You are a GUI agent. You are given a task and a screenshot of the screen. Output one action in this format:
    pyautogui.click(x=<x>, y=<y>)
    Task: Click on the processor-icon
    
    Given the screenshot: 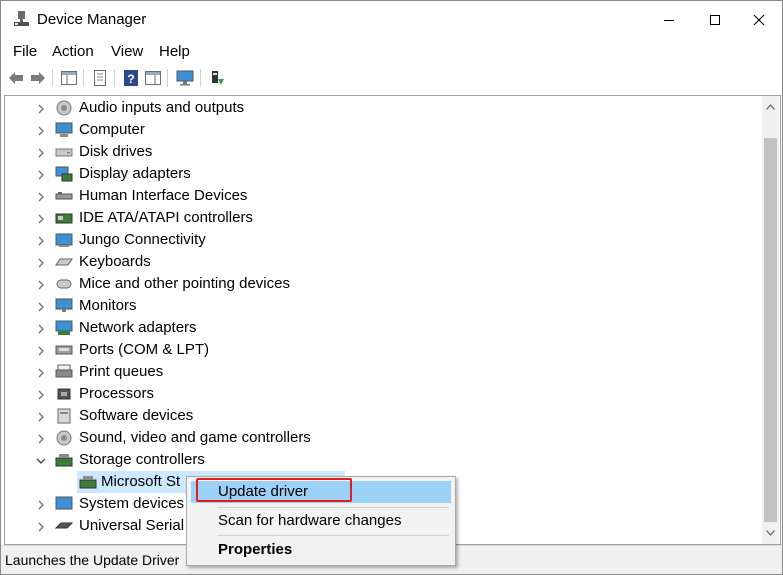 What is the action you would take?
    pyautogui.click(x=64, y=394)
    